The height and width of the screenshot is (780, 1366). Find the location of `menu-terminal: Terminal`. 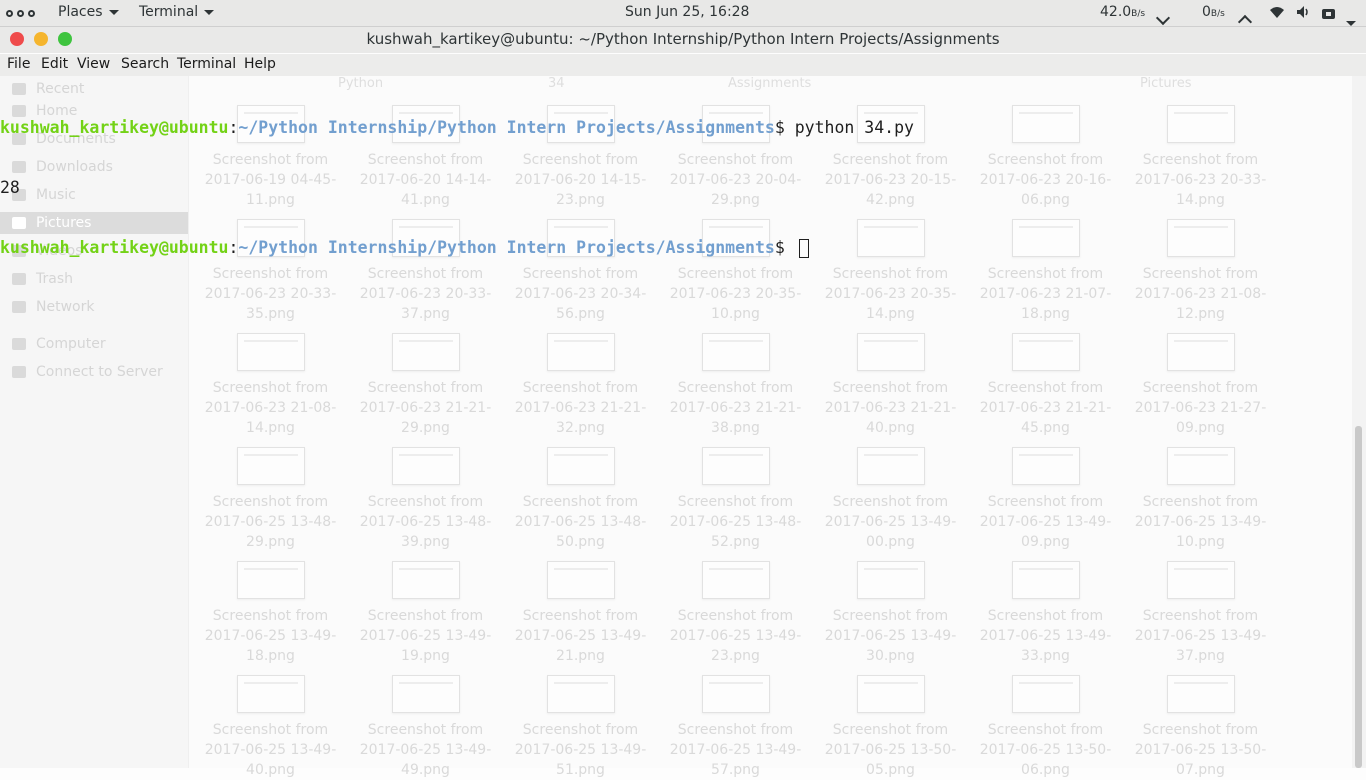

menu-terminal: Terminal is located at coordinates (206, 64).